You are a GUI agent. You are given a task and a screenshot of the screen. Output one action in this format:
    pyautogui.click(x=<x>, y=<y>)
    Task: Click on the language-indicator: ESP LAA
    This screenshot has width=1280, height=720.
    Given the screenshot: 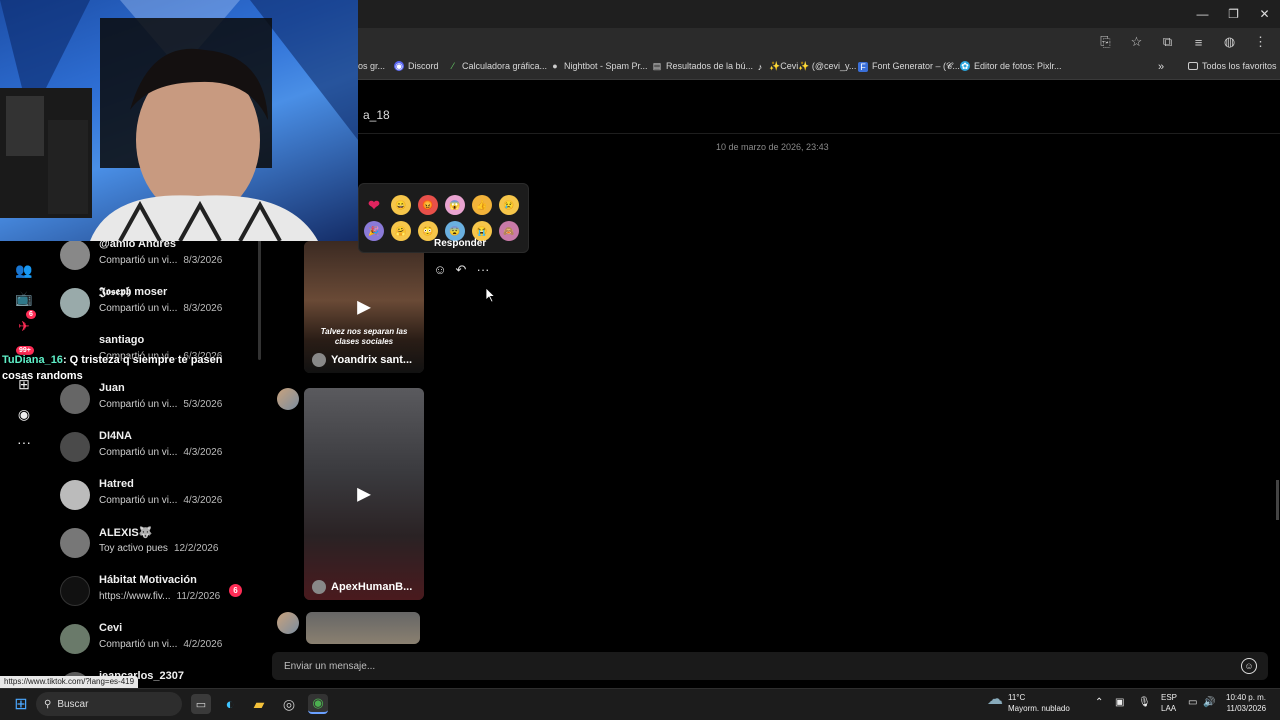 What is the action you would take?
    pyautogui.click(x=1169, y=703)
    